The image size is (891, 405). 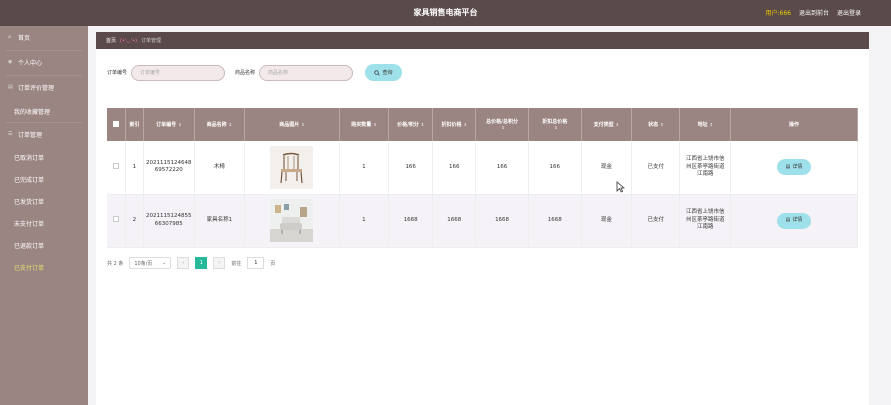 I want to click on sidebar-item-label: 订单评价管理, so click(x=36, y=88).